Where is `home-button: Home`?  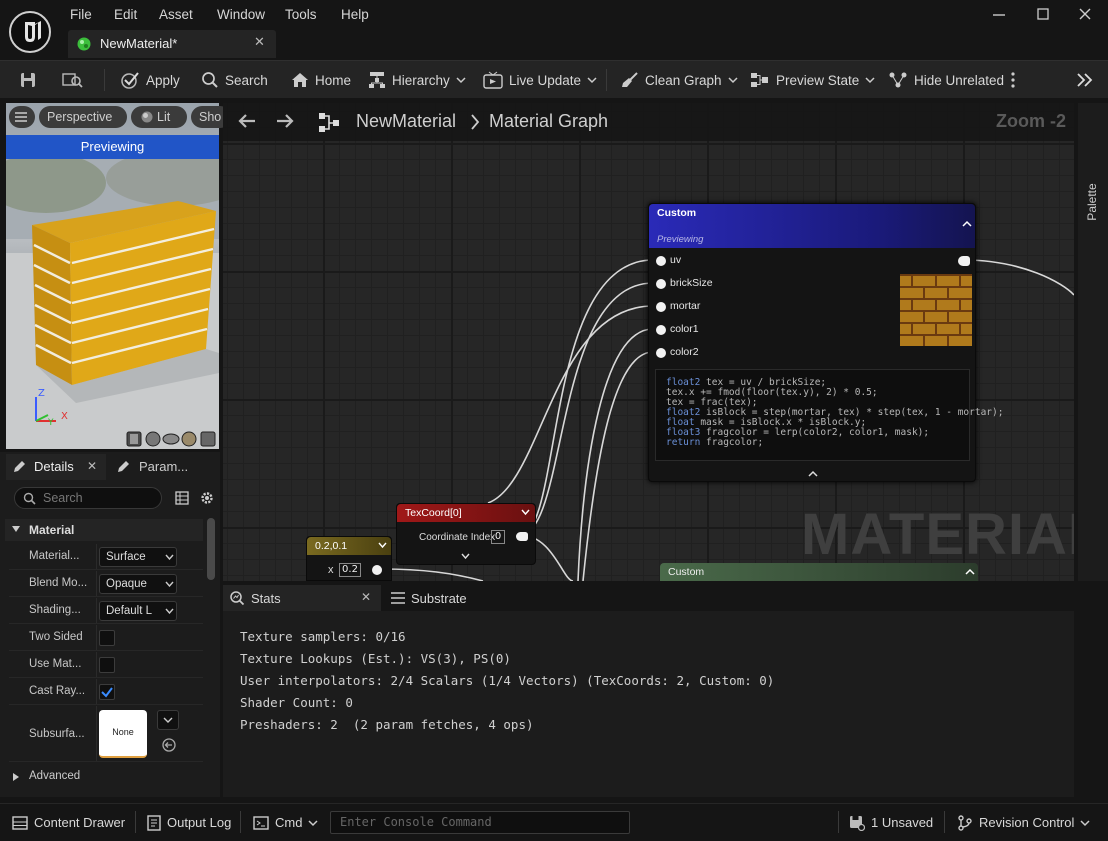 home-button: Home is located at coordinates (321, 80).